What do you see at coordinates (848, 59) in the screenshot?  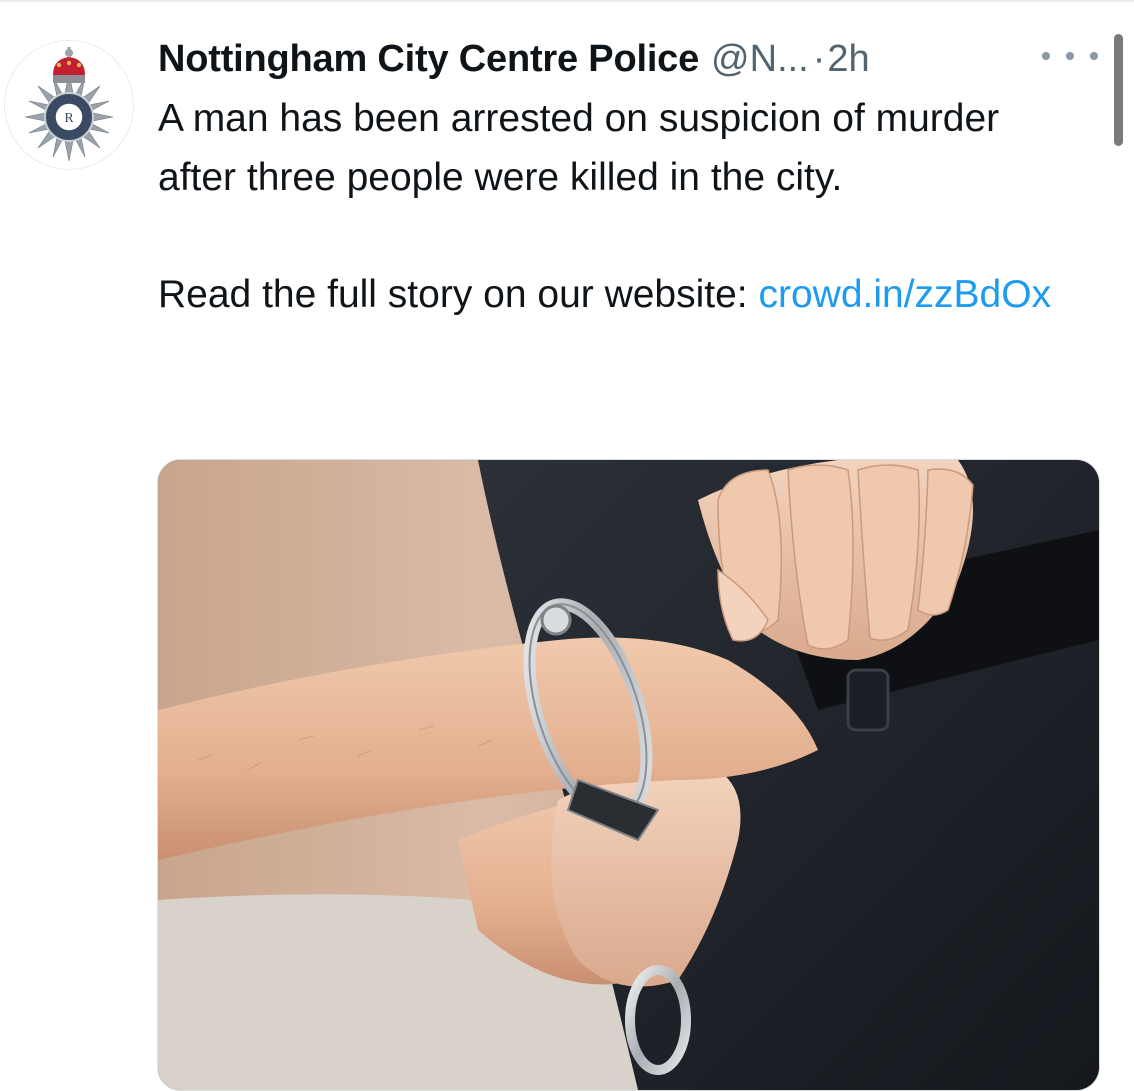 I see `timestamp: 2h` at bounding box center [848, 59].